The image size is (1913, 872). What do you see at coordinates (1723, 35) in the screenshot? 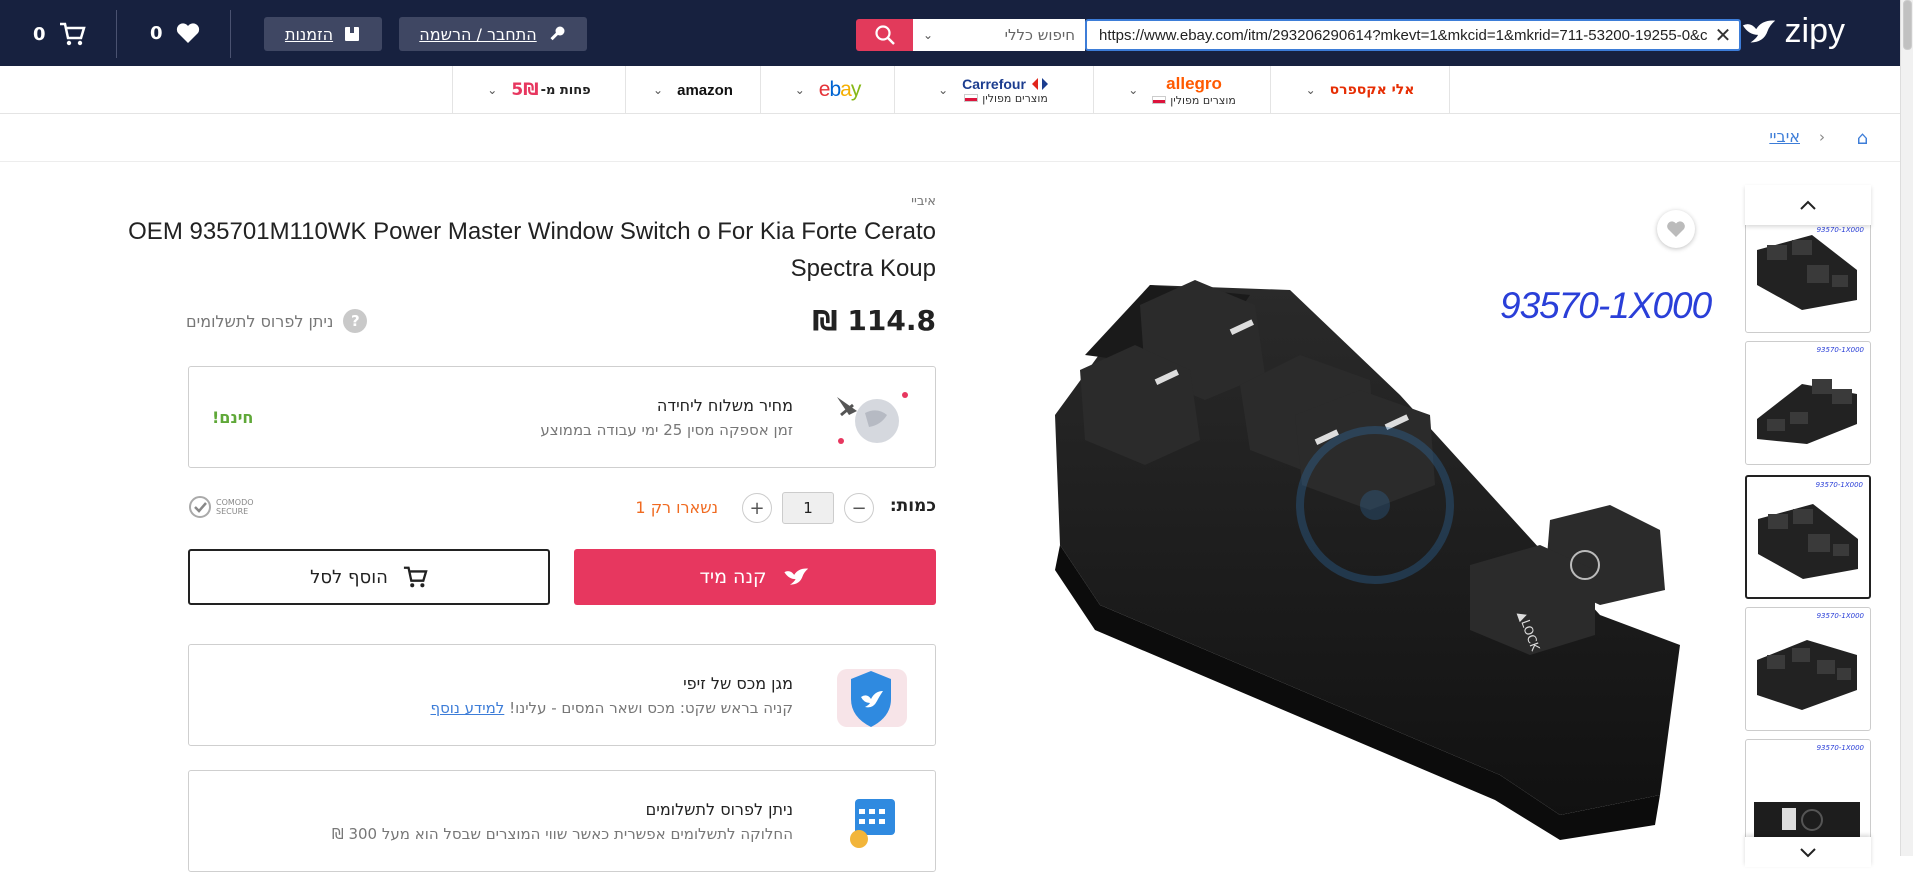
I see `clear-icon: ✕` at bounding box center [1723, 35].